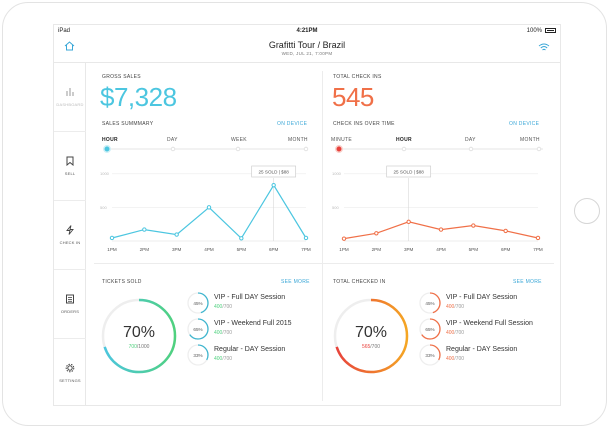  I want to click on session-progress-ring: 65%, so click(430, 329).